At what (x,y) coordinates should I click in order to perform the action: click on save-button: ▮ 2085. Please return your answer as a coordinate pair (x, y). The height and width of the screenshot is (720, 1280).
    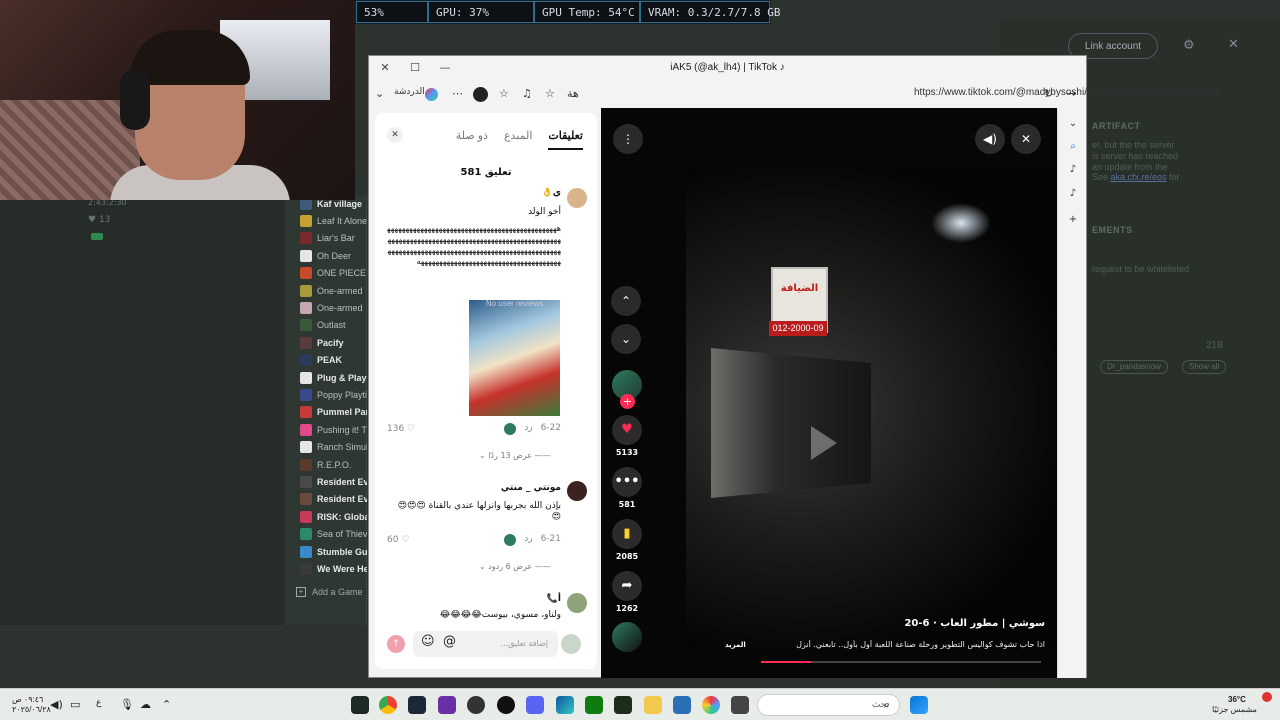
    Looking at the image, I should click on (627, 540).